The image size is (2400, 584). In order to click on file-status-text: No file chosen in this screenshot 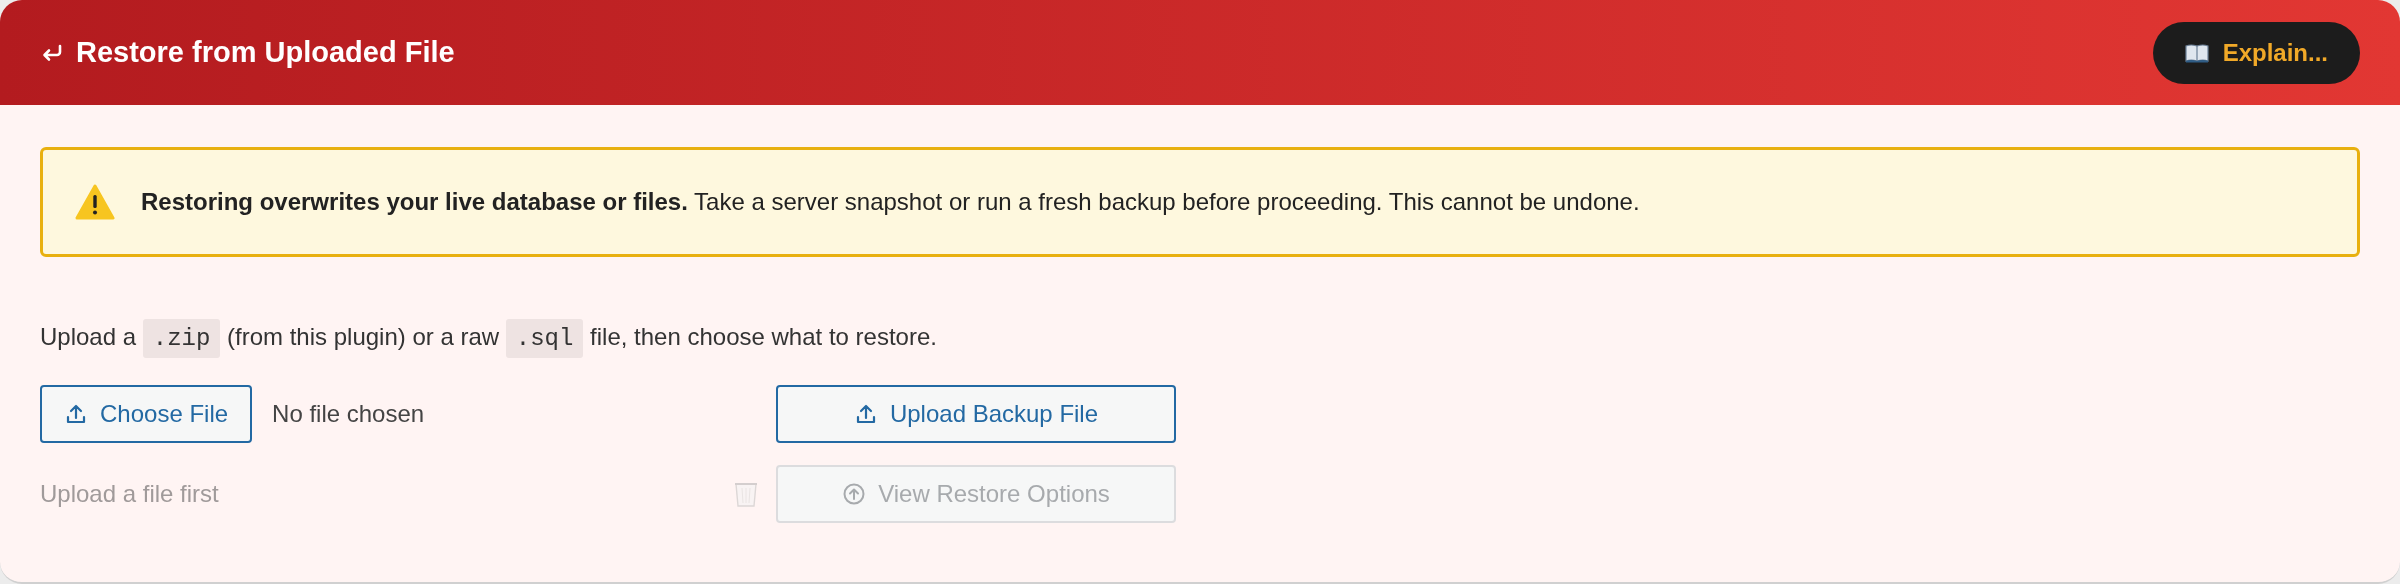, I will do `click(348, 414)`.